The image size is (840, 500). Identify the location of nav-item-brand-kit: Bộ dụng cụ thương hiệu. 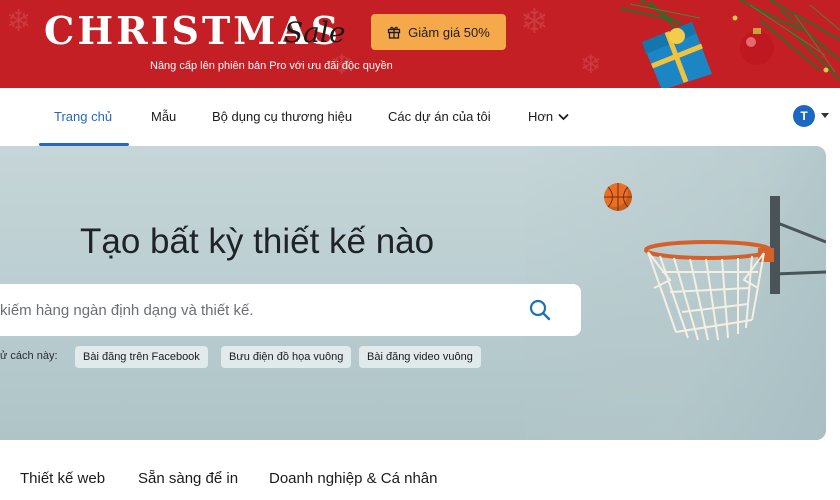
(282, 117).